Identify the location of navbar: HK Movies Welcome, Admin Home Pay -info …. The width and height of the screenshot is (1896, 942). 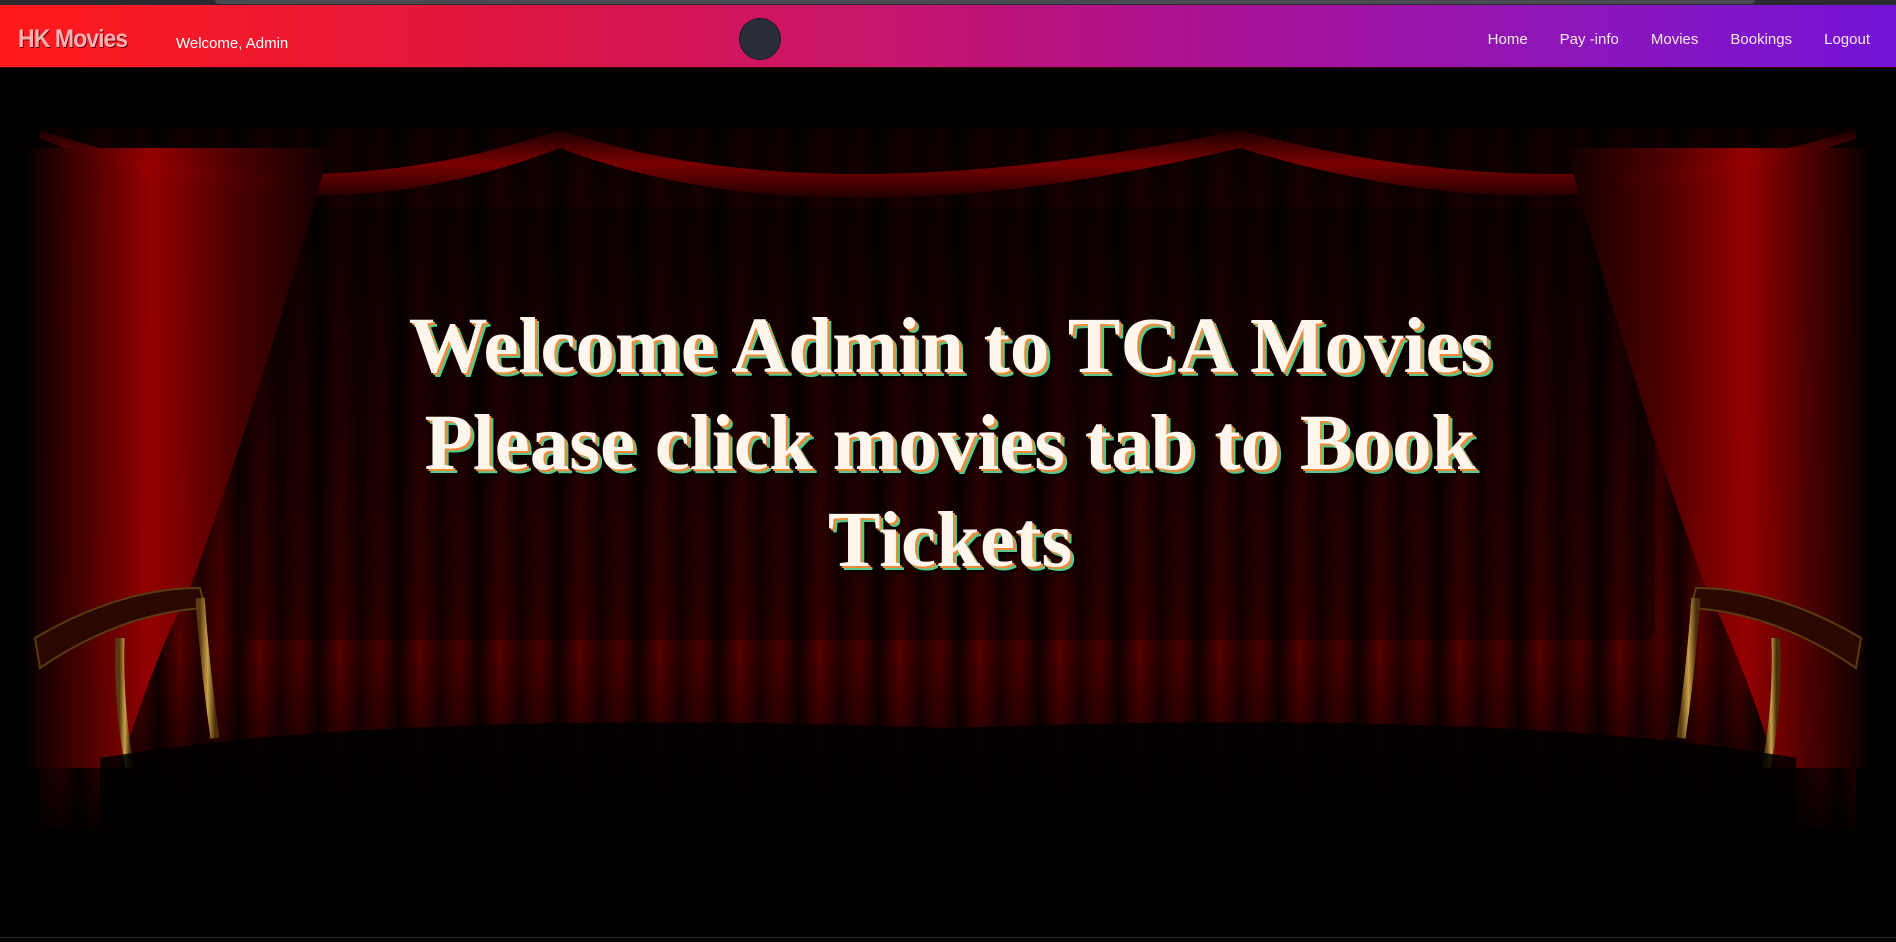
(948, 36).